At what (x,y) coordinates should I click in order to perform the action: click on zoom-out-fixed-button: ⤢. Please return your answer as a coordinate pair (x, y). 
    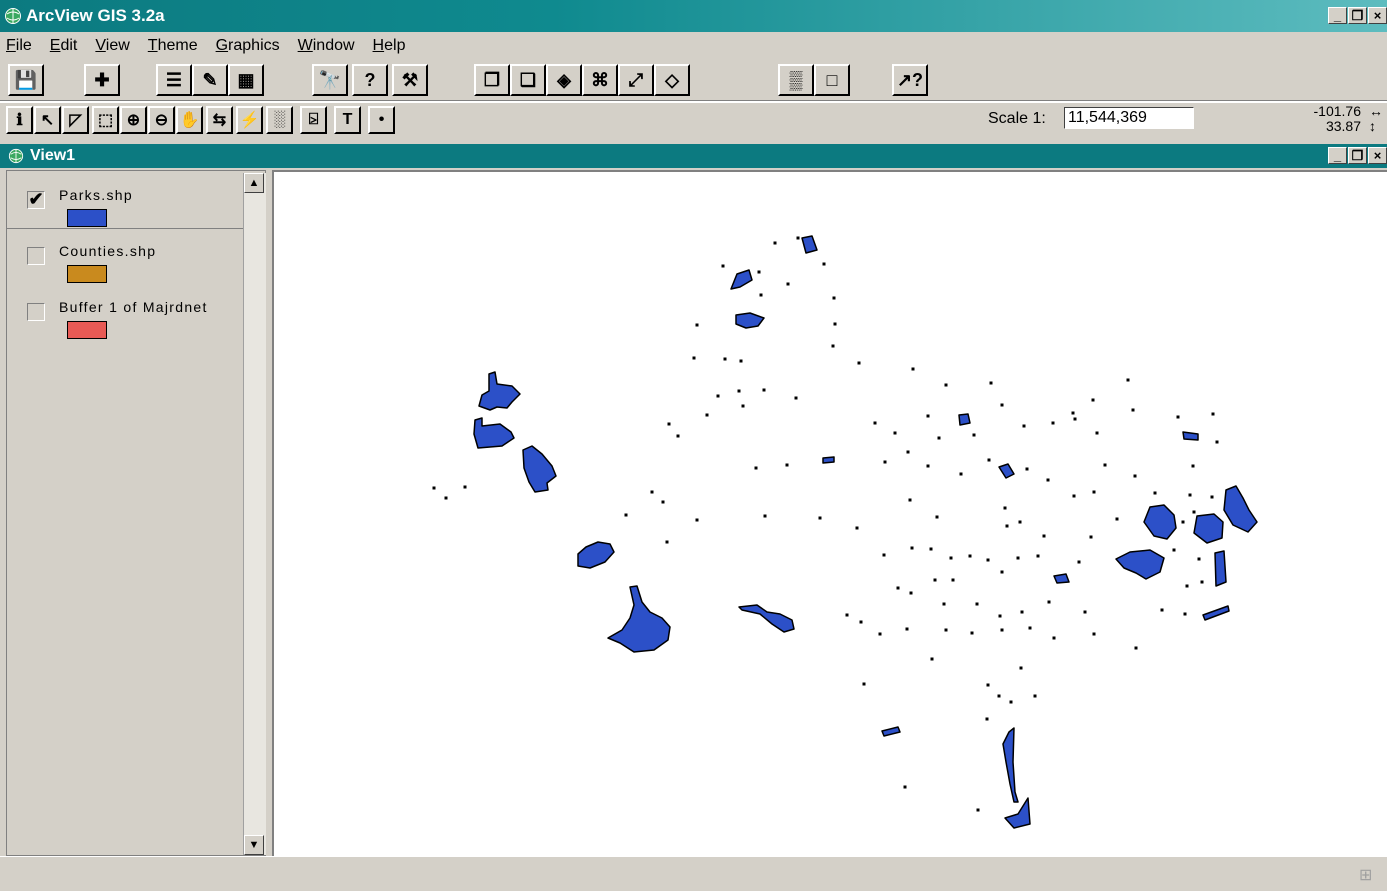
    Looking at the image, I should click on (636, 80).